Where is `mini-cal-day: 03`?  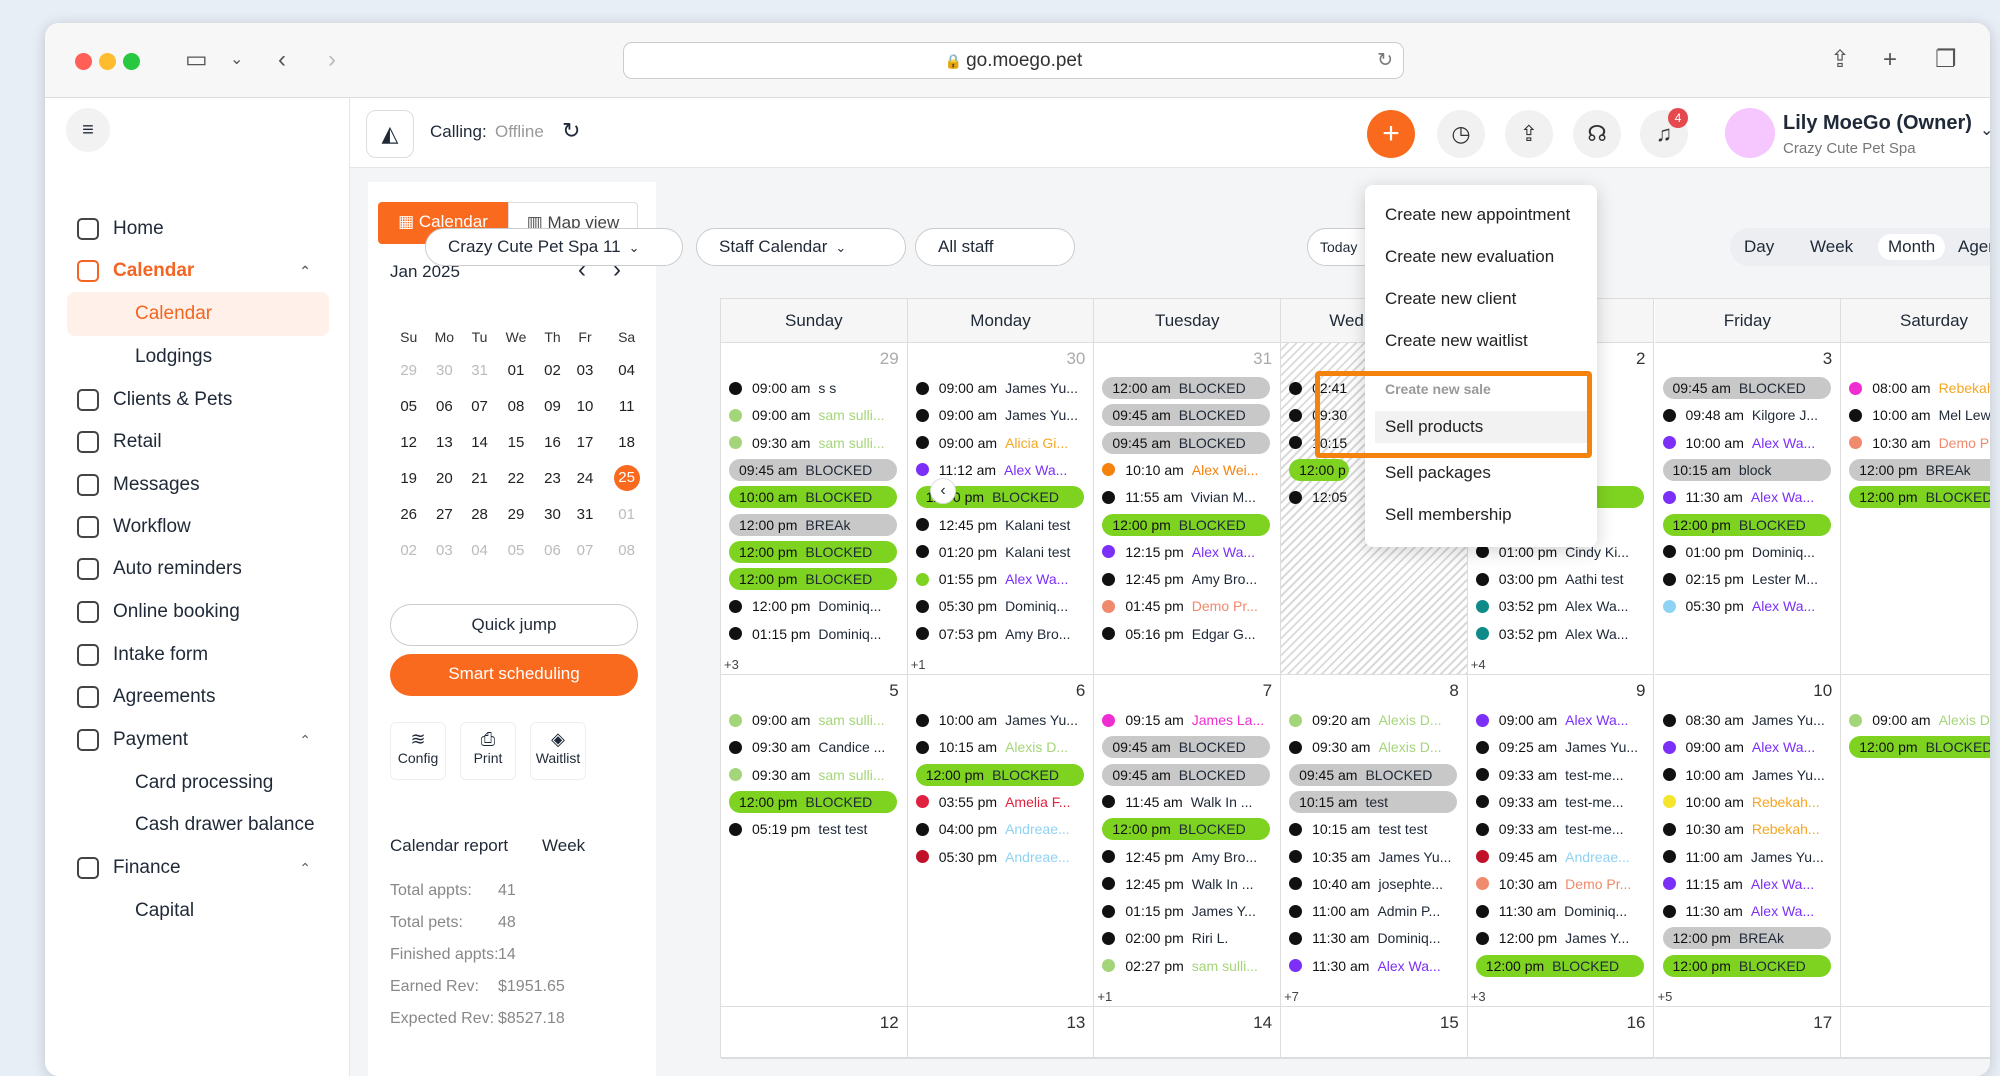 mini-cal-day: 03 is located at coordinates (444, 550).